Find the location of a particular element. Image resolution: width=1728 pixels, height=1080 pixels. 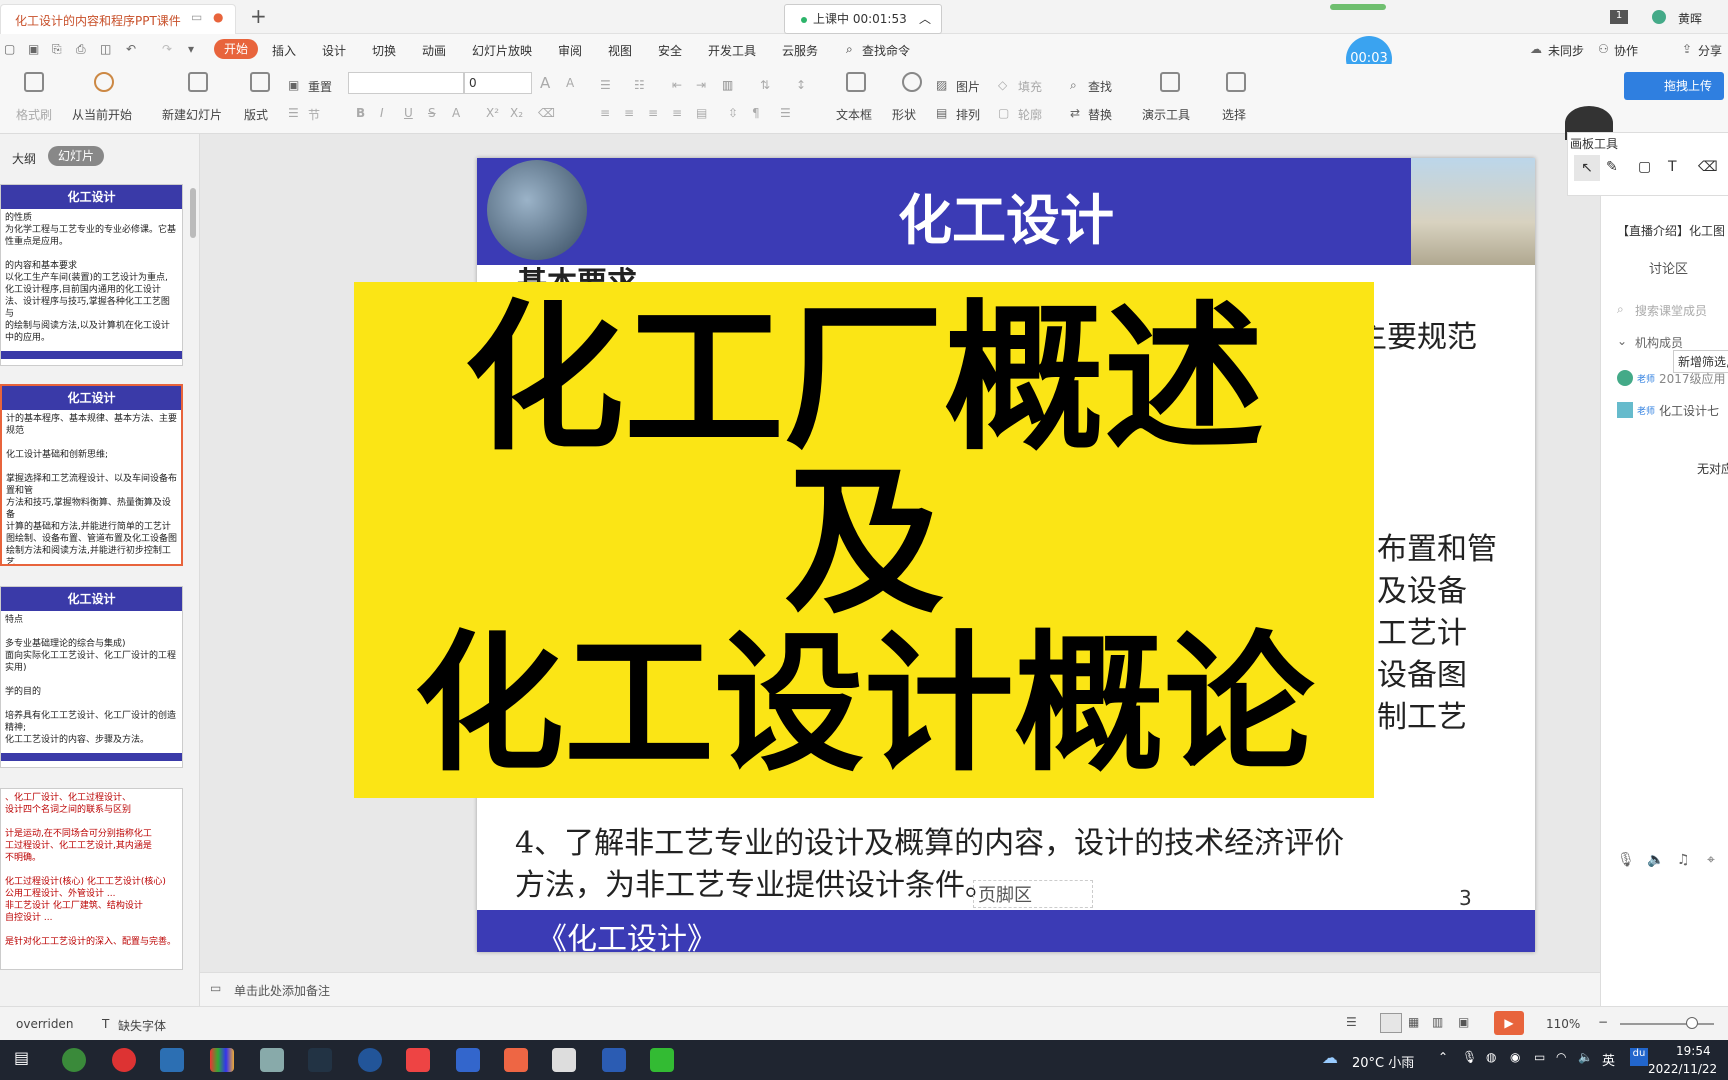

clock-date: 2022/11/22 is located at coordinates (1682, 1069).